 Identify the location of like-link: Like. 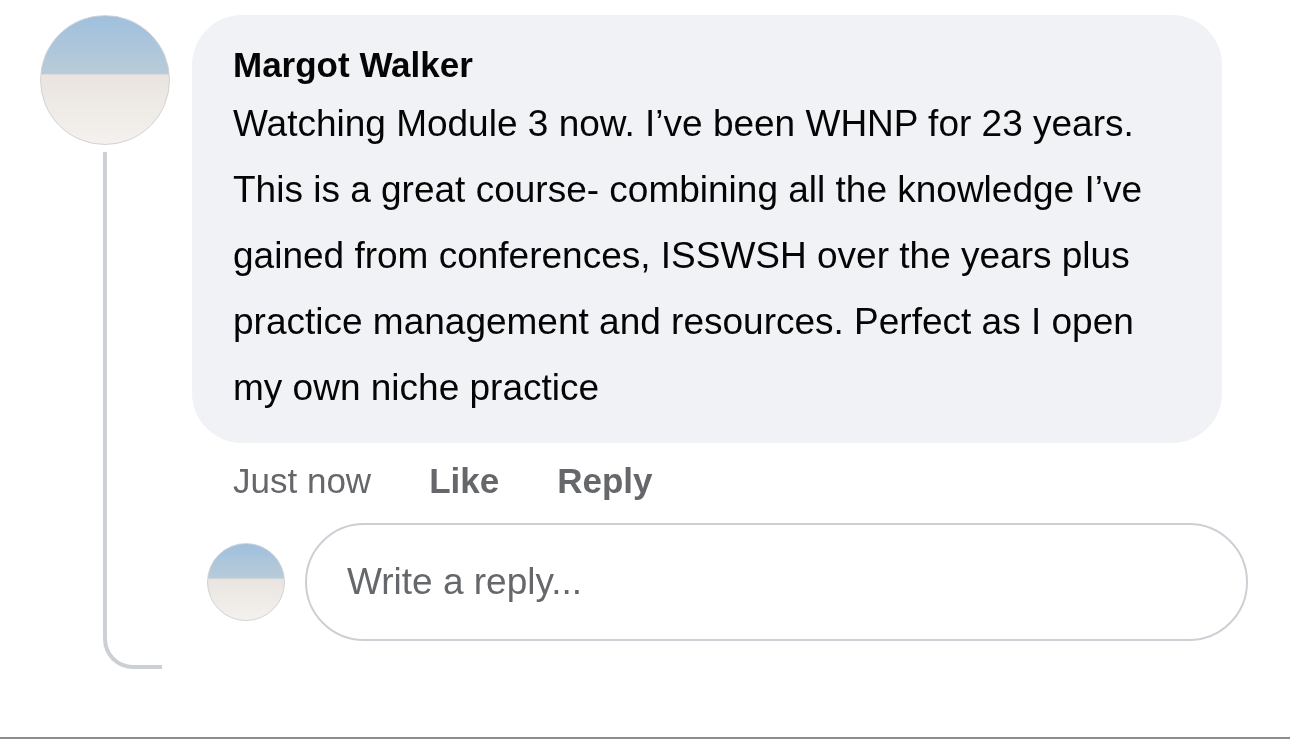
(464, 481).